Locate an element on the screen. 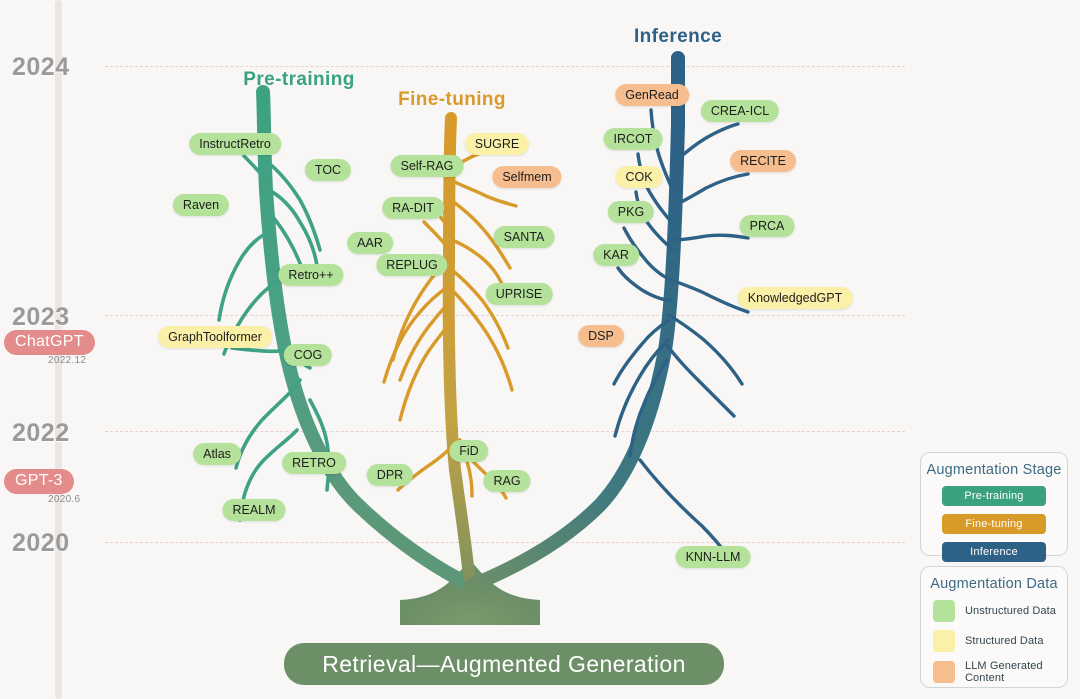  method-node-retro-: Retro++ is located at coordinates (311, 275).